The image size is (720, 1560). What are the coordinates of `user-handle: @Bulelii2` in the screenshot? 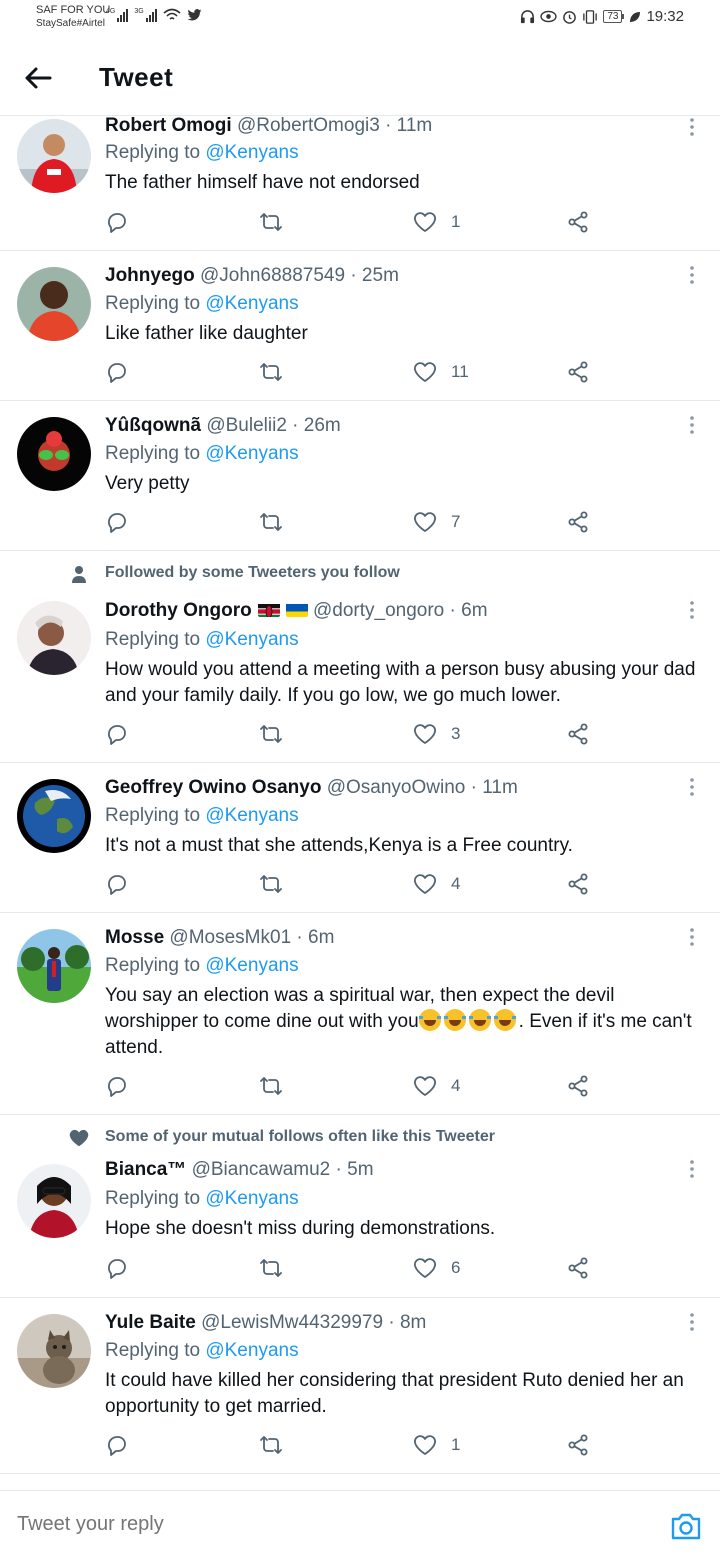 It's located at (246, 425).